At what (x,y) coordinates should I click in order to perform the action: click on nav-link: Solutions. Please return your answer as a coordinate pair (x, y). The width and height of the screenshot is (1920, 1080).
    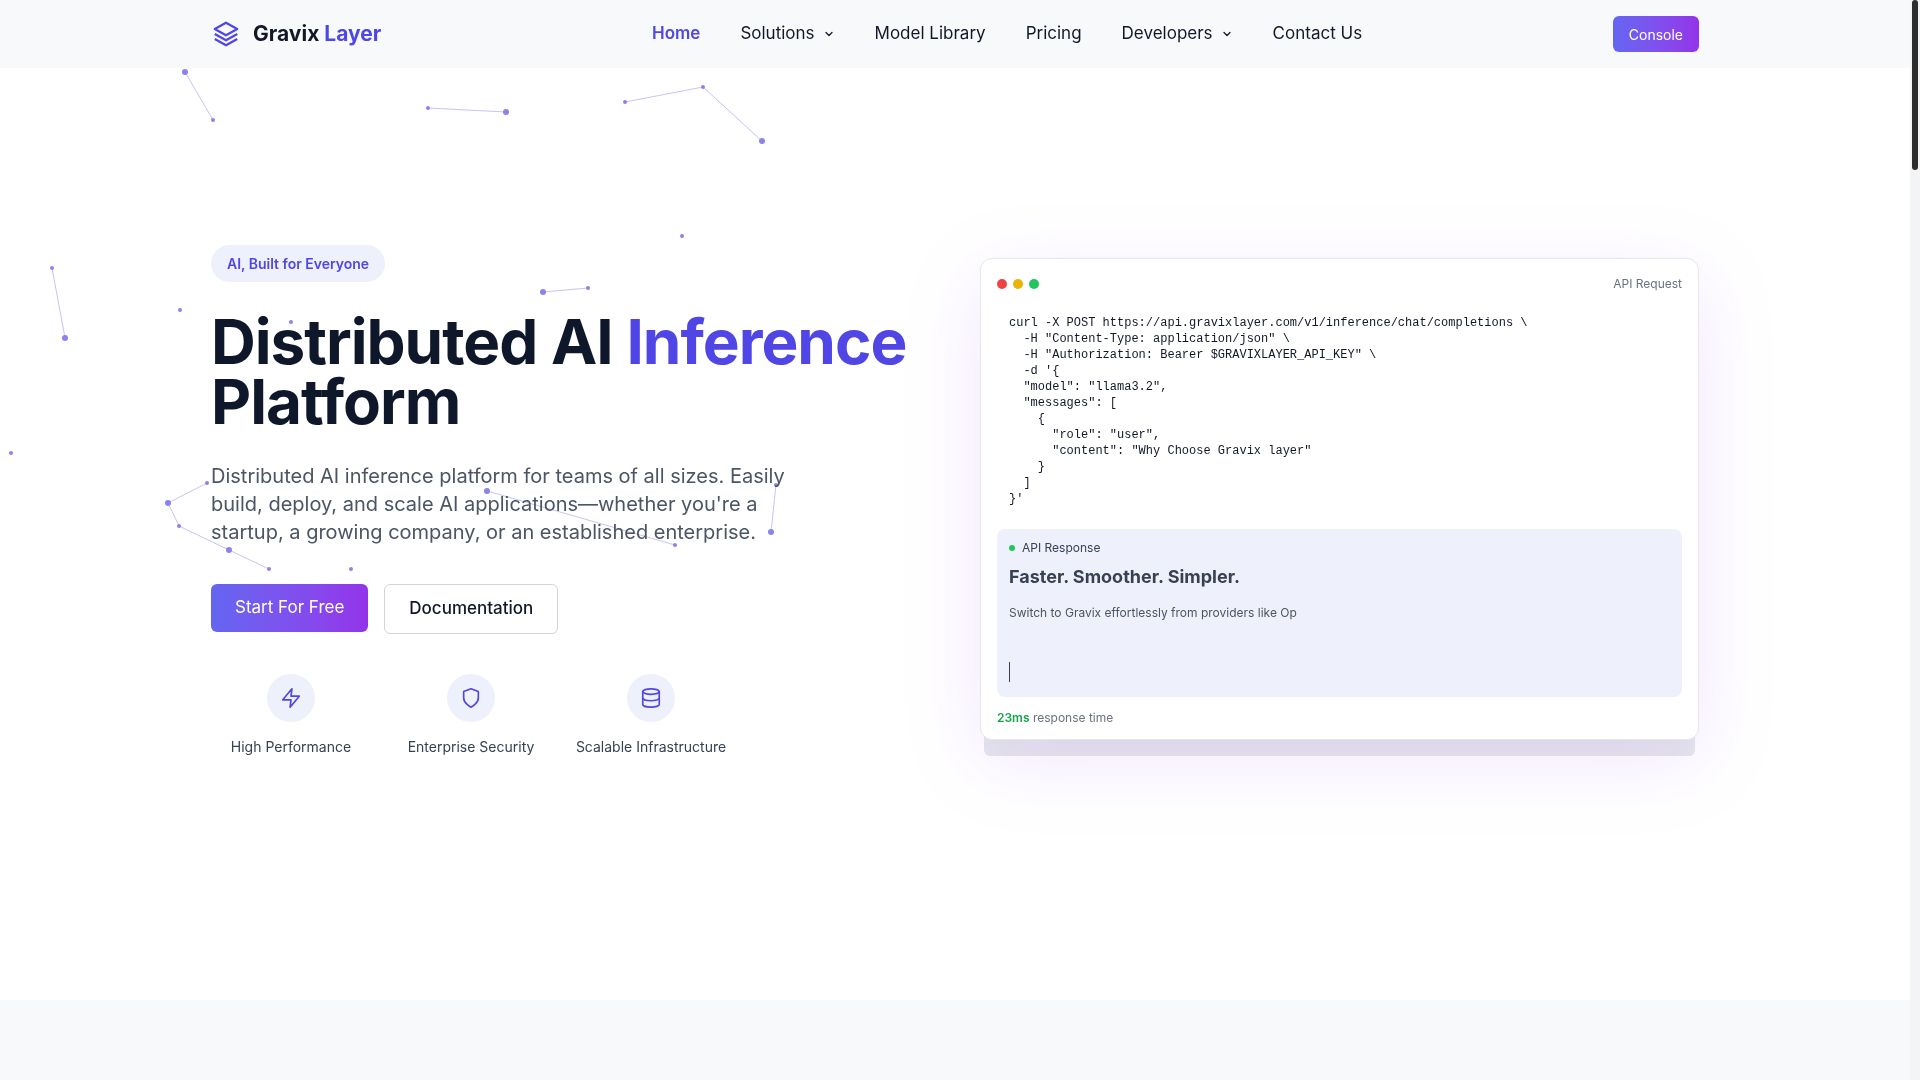
    Looking at the image, I should click on (787, 34).